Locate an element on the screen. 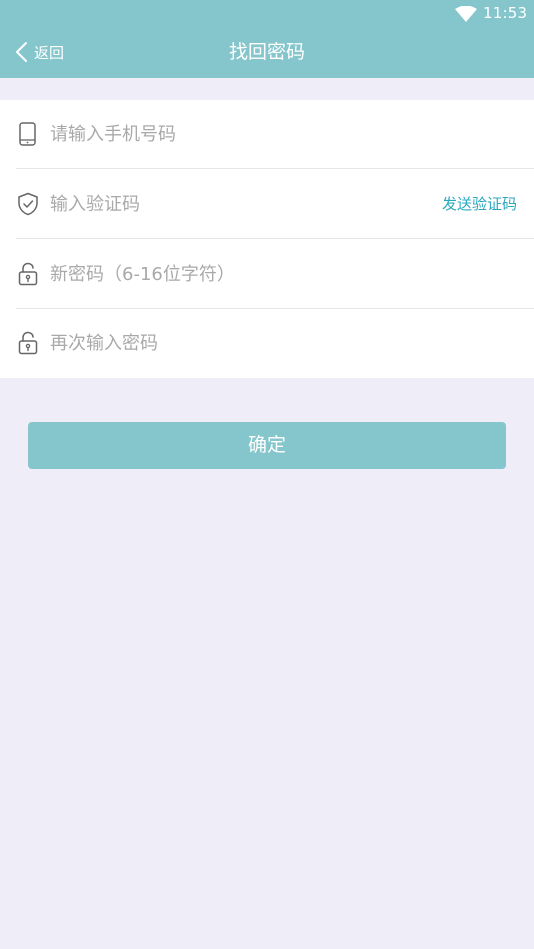  confirm-button: 确定 is located at coordinates (267, 445).